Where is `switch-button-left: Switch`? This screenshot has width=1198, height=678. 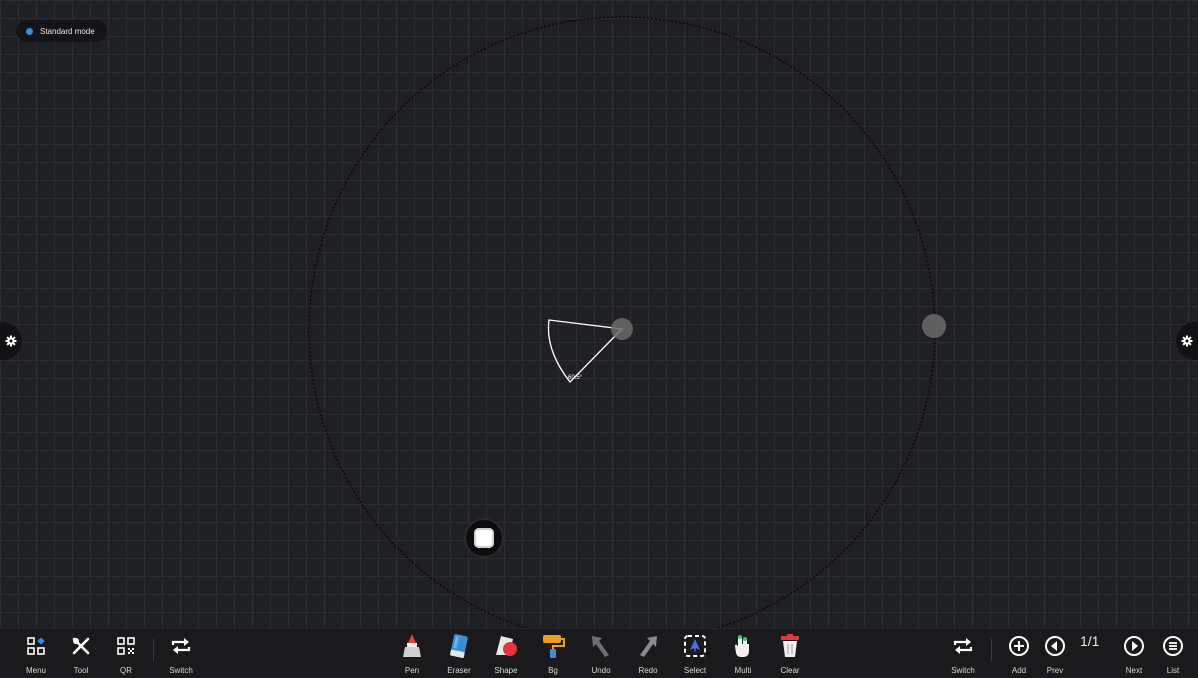
switch-button-left: Switch is located at coordinates (181, 654).